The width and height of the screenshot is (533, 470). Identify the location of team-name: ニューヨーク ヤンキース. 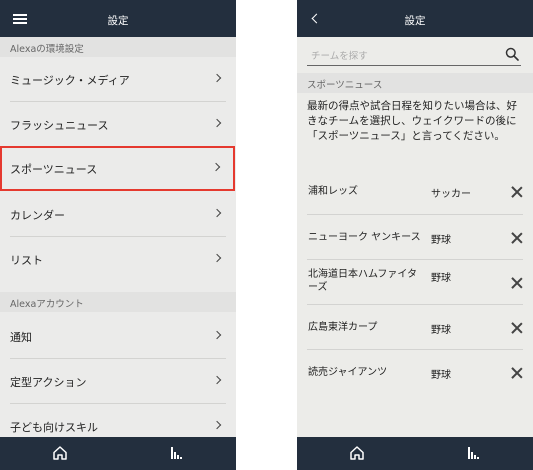
(364, 237).